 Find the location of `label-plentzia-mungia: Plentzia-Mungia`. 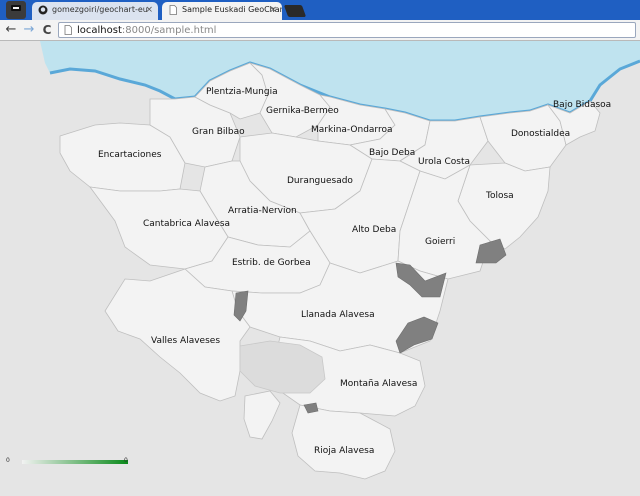

label-plentzia-mungia: Plentzia-Mungia is located at coordinates (242, 92).